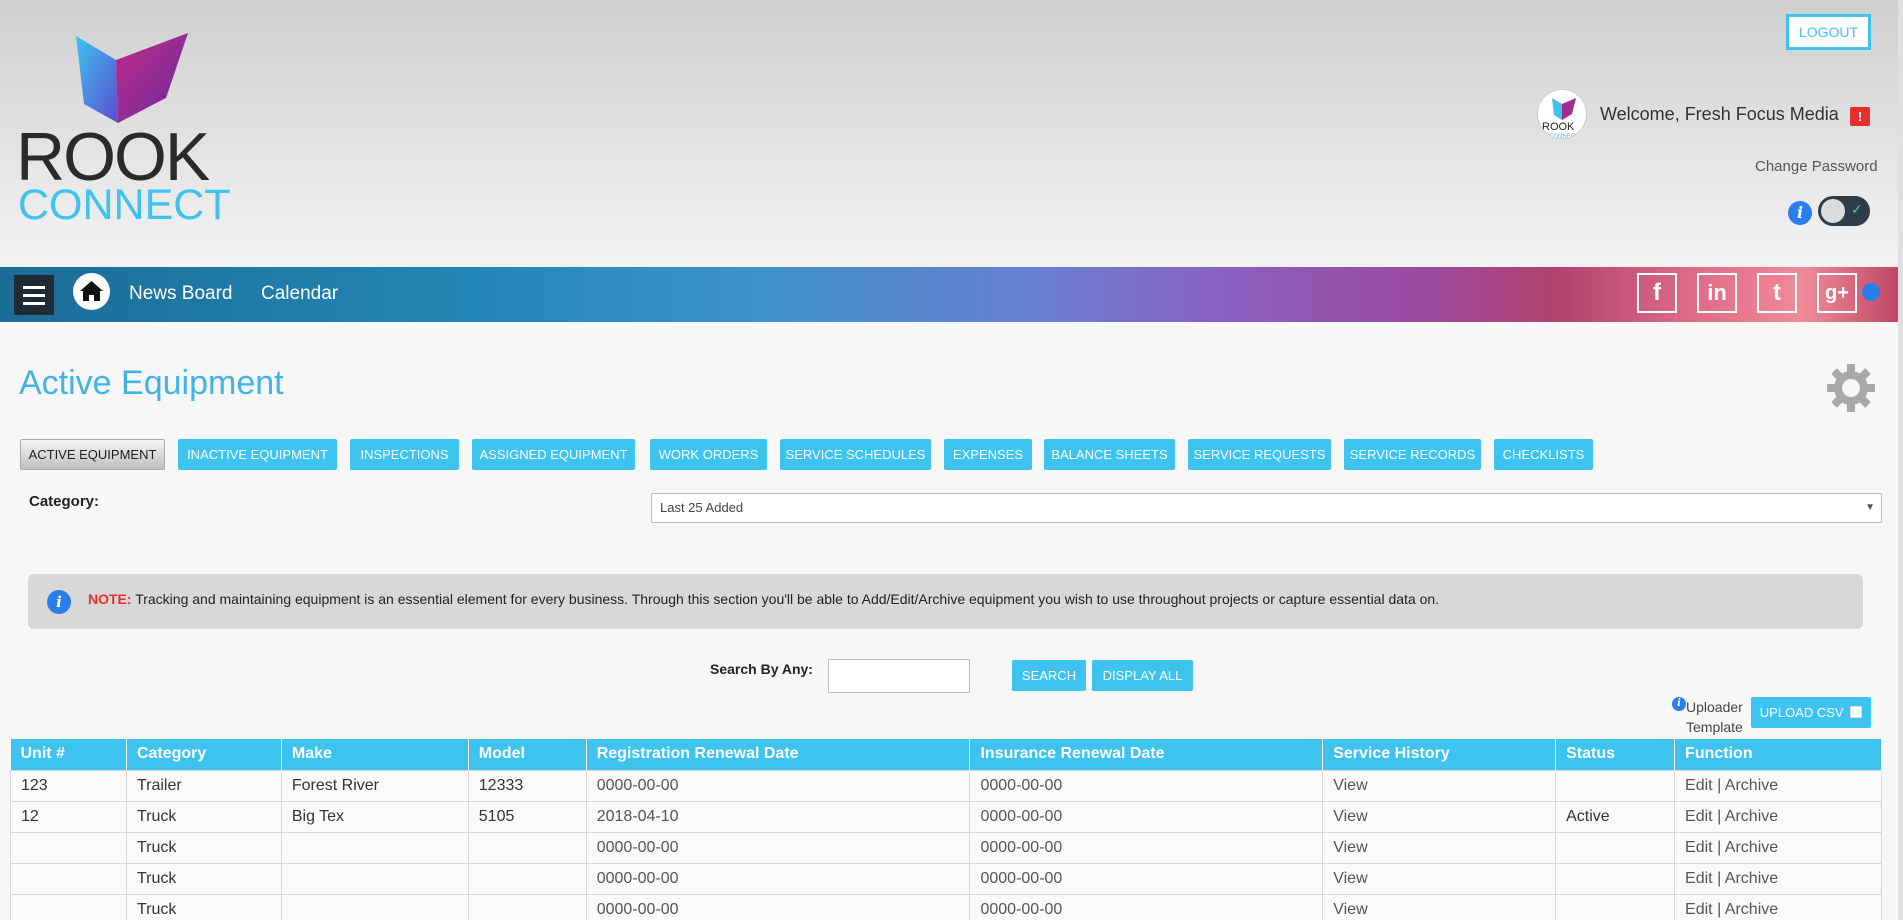 The width and height of the screenshot is (1903, 920). Describe the element at coordinates (1439, 754) in the screenshot. I see `col-service-history: Service History` at that location.